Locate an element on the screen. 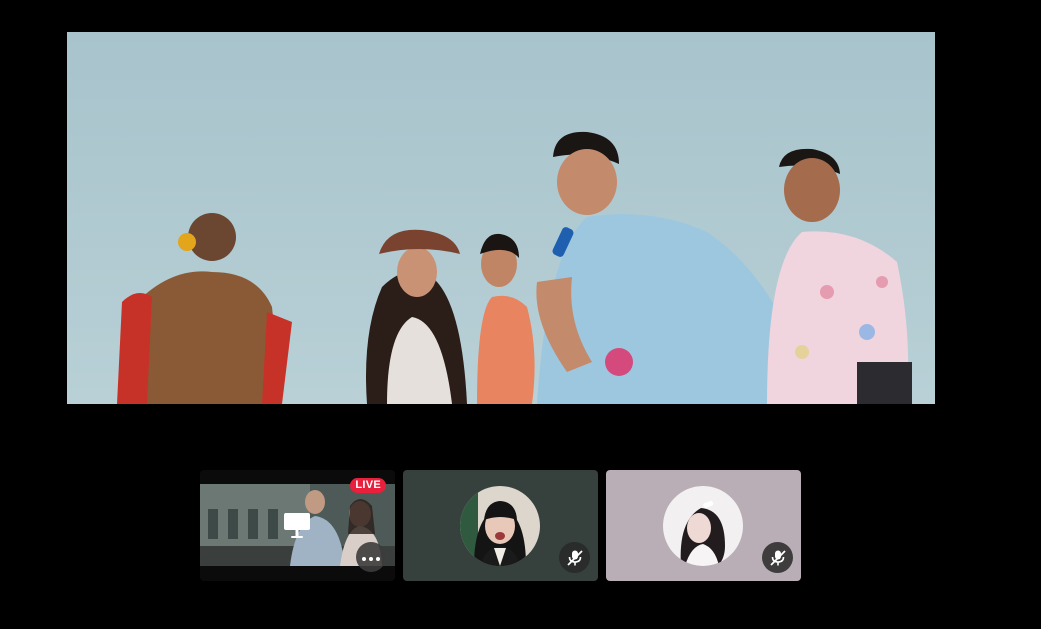  more-options-icon is located at coordinates (371, 557).